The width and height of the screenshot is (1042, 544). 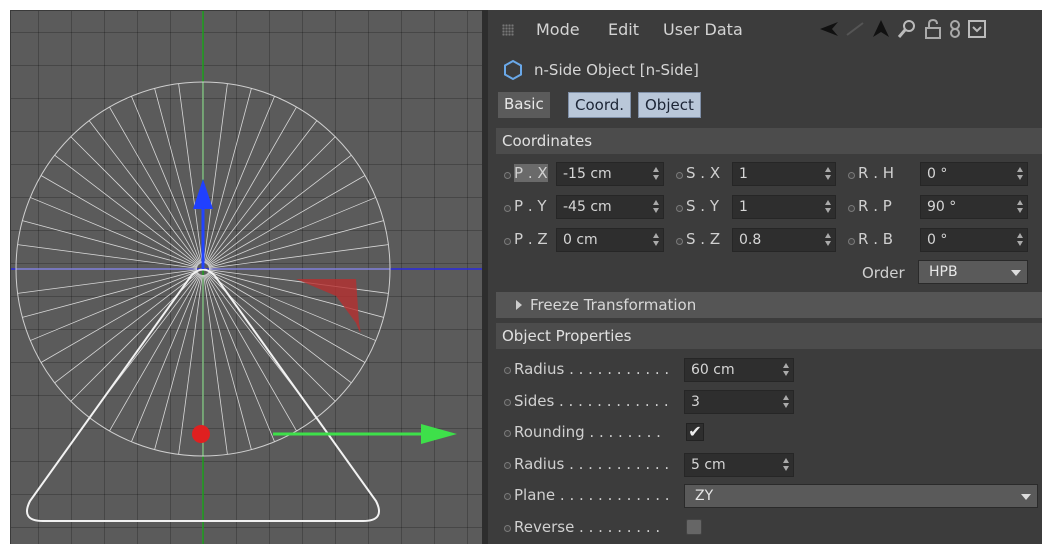 What do you see at coordinates (531, 173) in the screenshot?
I see `p-x-label: P . X` at bounding box center [531, 173].